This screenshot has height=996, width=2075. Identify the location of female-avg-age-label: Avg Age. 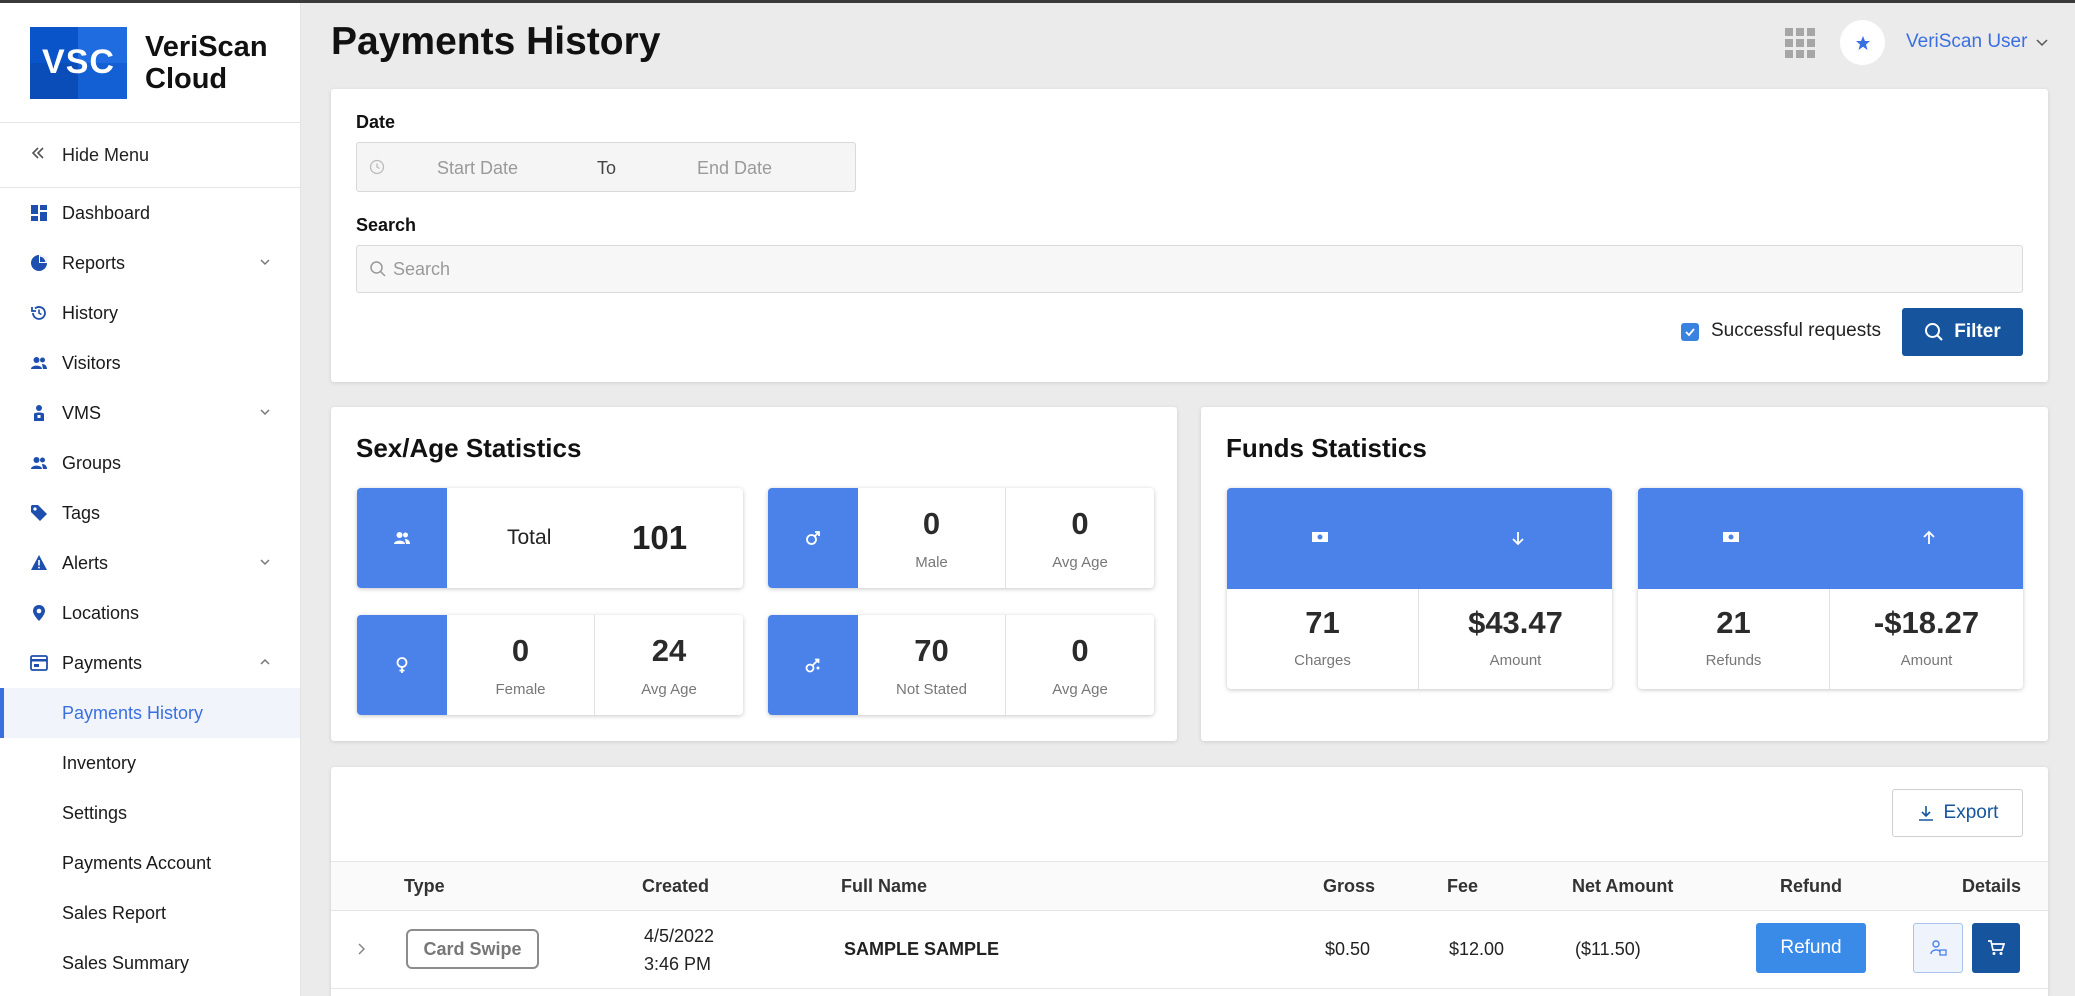
(669, 689).